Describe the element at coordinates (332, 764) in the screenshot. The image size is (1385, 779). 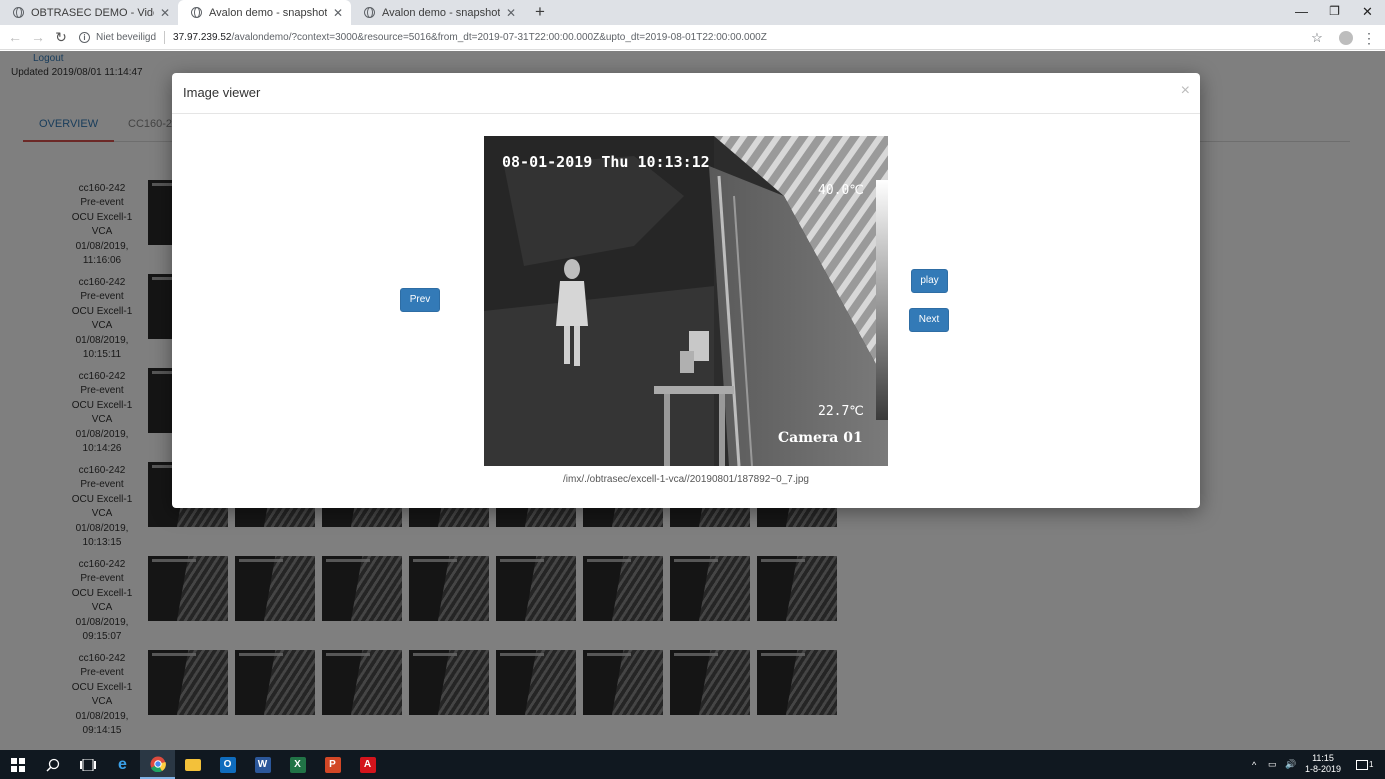
I see `powerpoint-icon: P` at that location.